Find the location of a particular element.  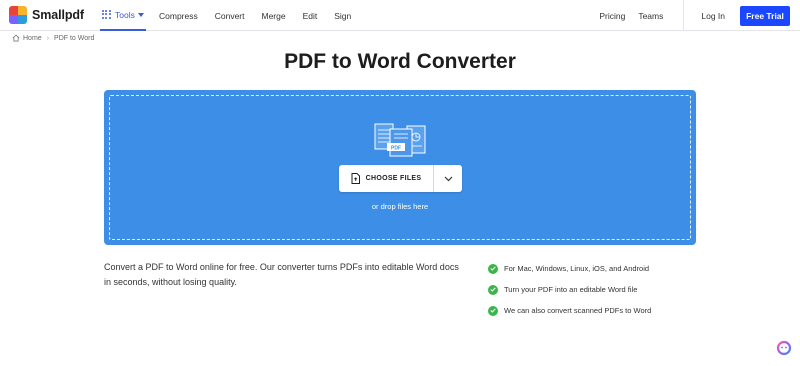

nav-links: Compress Convert Merge Edit Sign is located at coordinates (263, 15).